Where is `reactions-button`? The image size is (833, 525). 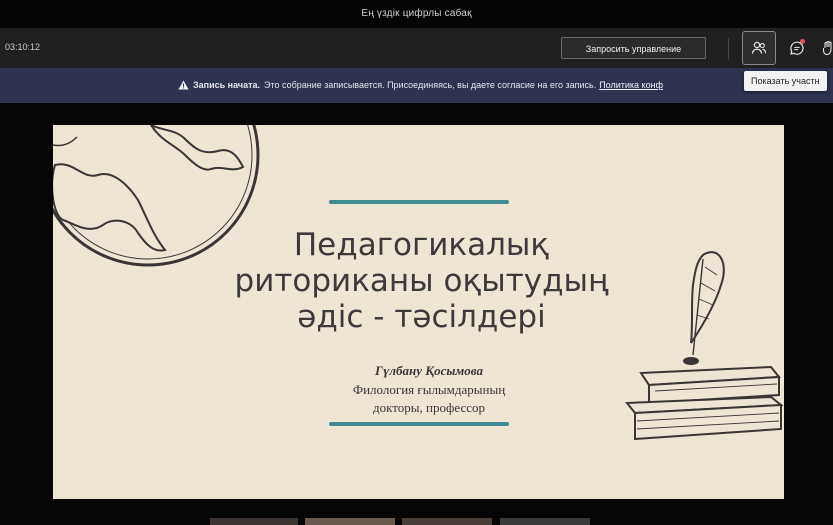 reactions-button is located at coordinates (825, 48).